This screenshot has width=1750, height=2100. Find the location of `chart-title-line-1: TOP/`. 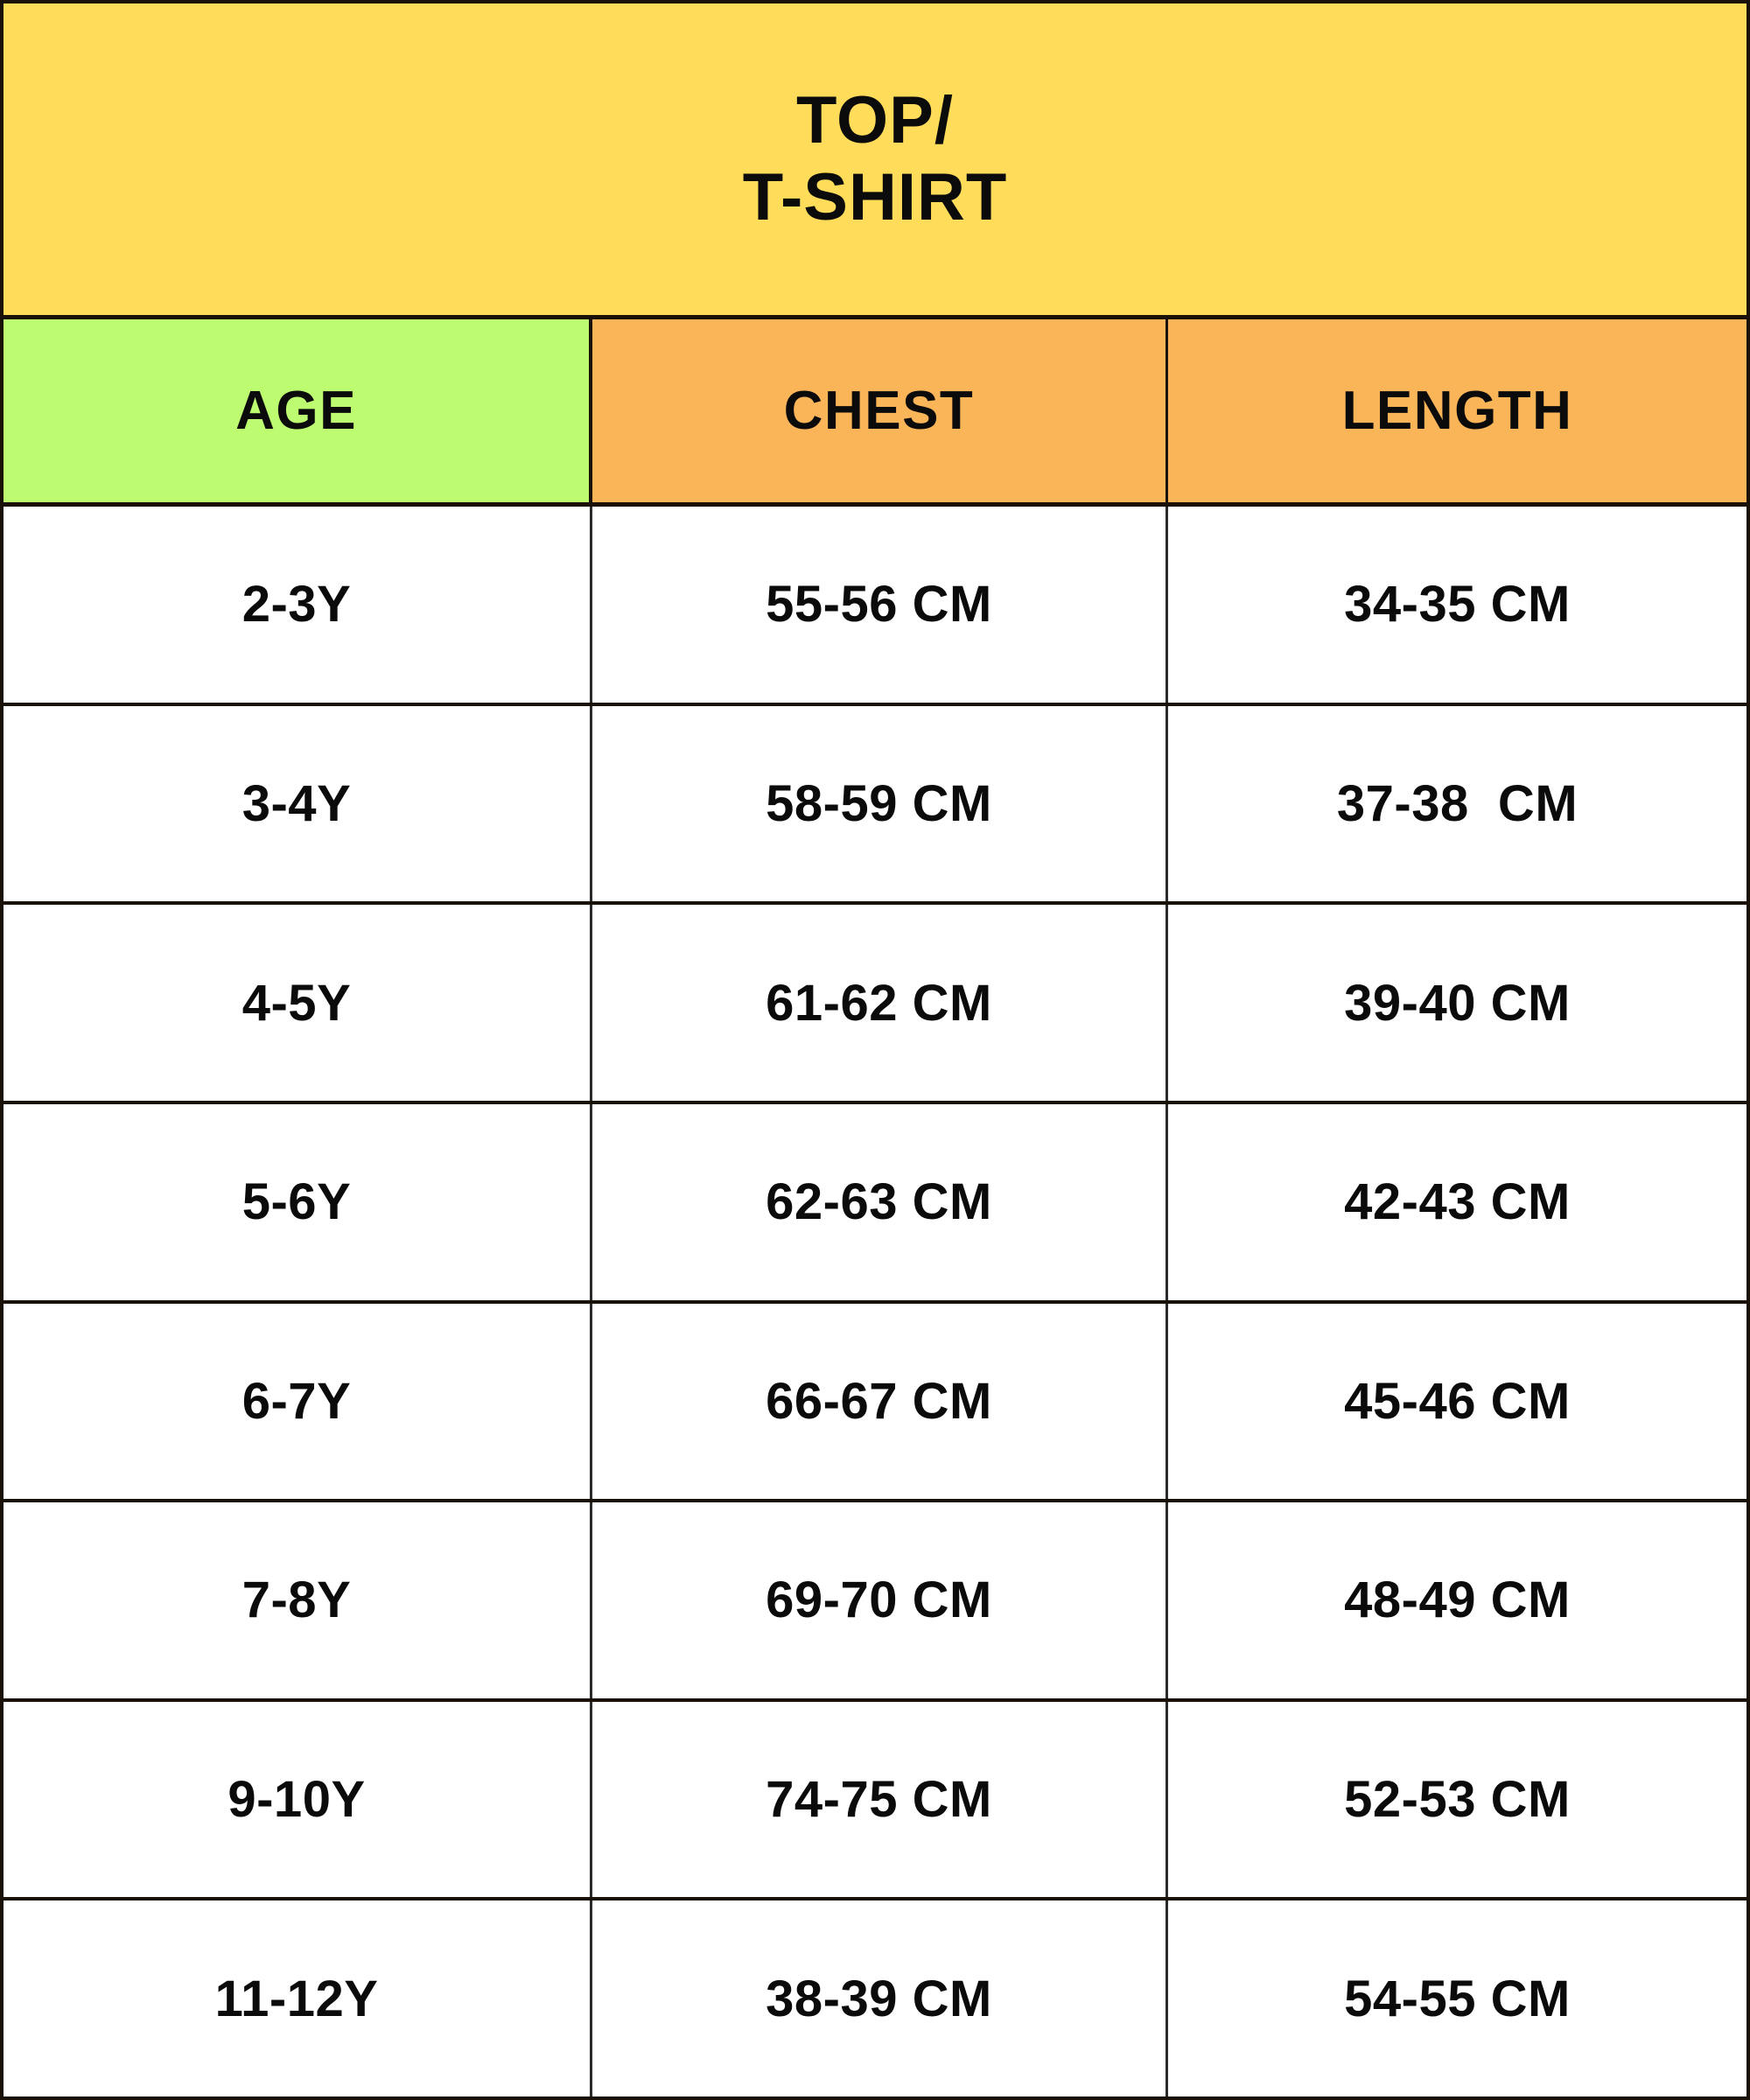

chart-title-line-1: TOP/ is located at coordinates (875, 120).